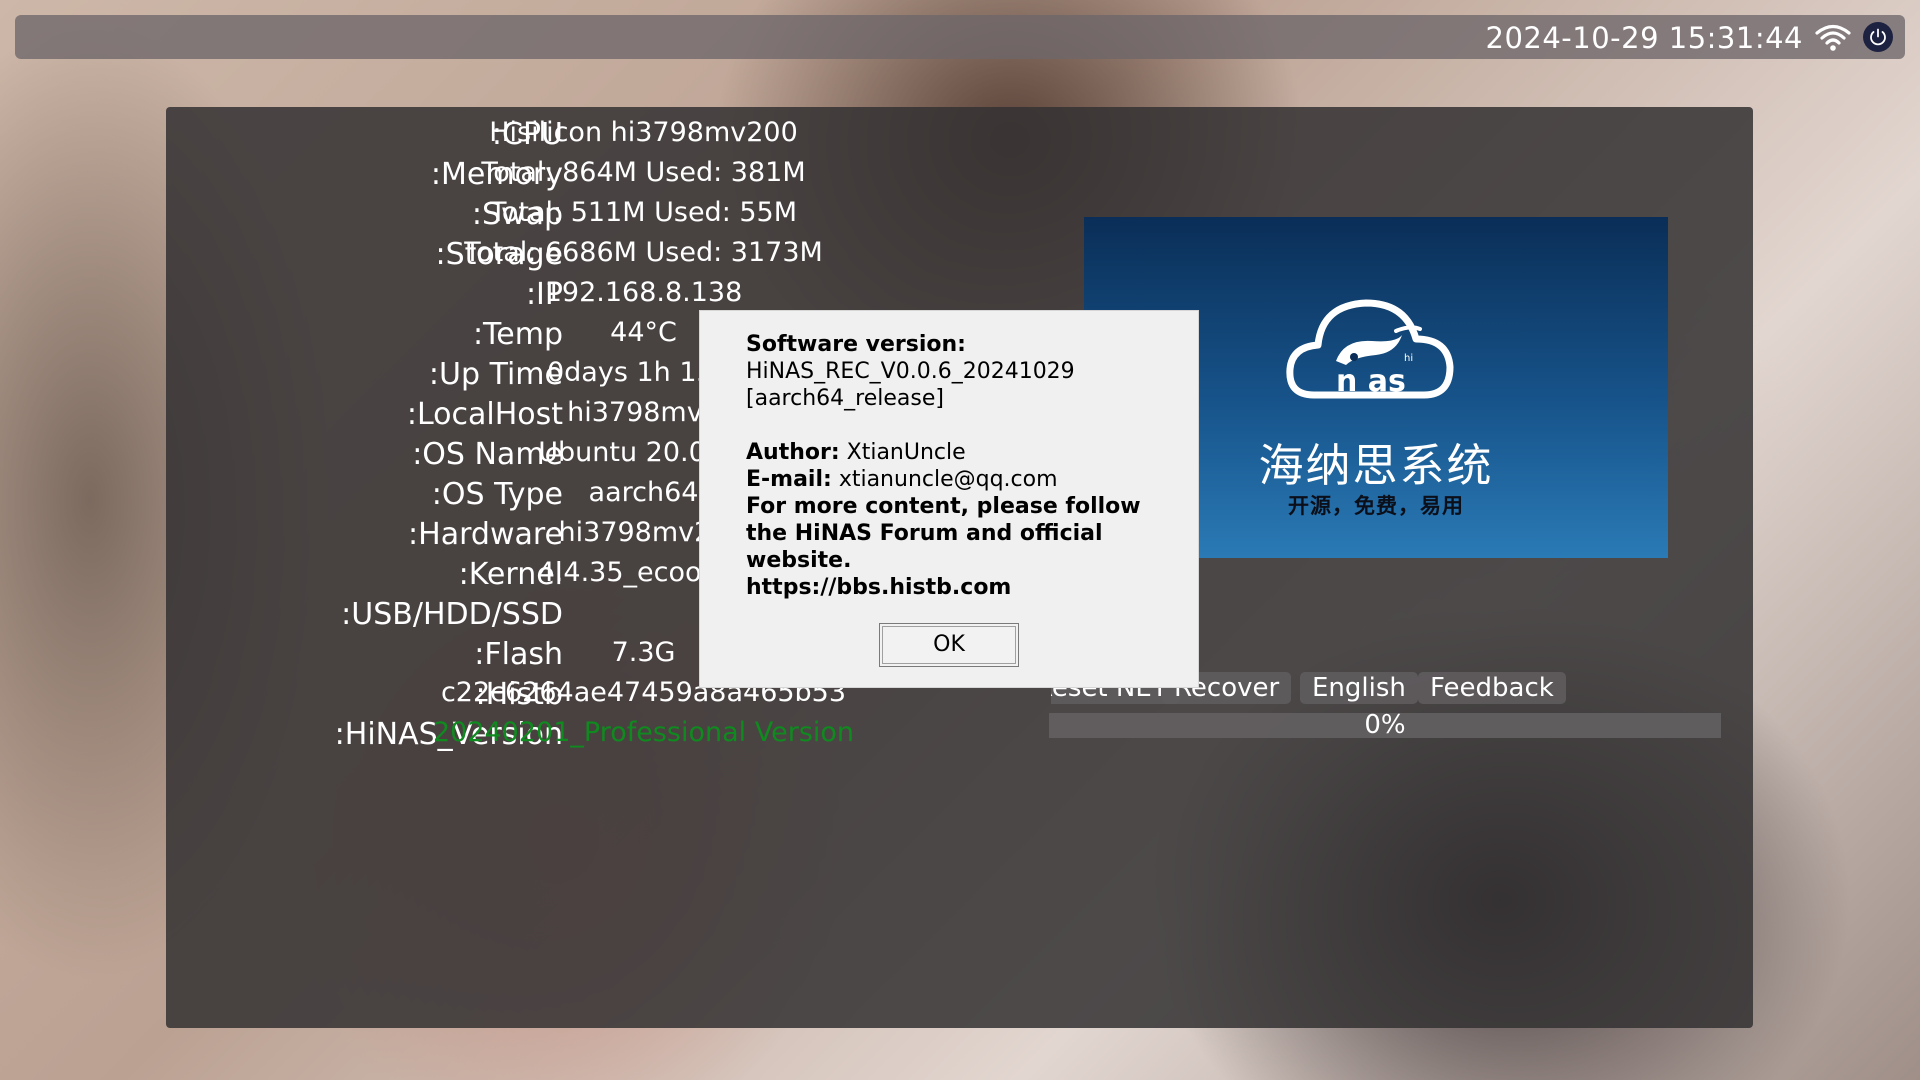 This screenshot has height=1080, width=1920. I want to click on info-value: 192.168.8.138, so click(643, 292).